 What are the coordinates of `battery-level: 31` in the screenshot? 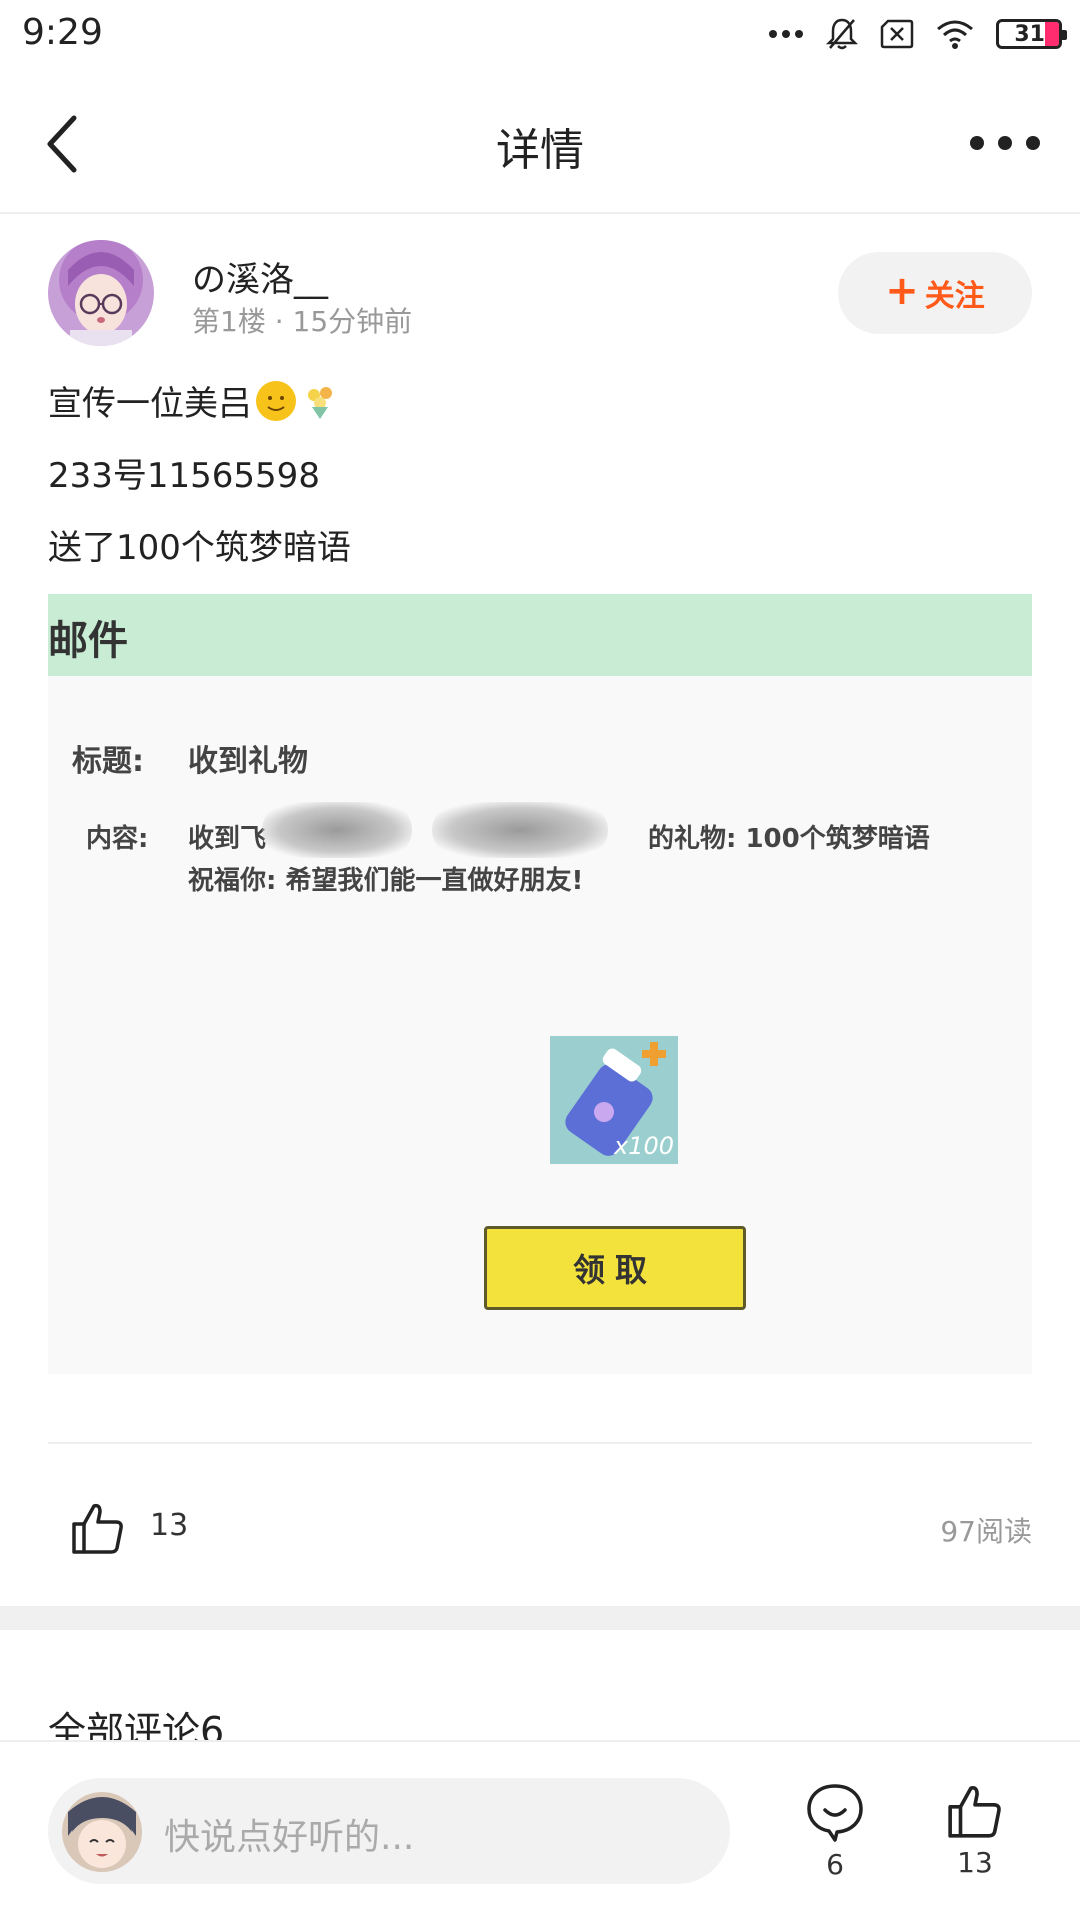 It's located at (1029, 34).